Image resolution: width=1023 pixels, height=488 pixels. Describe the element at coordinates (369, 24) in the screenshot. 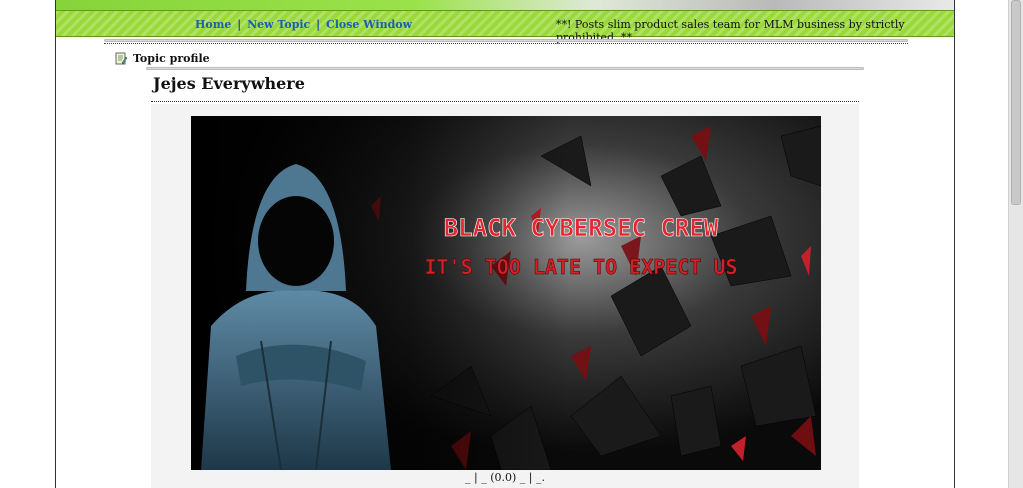

I see `close-window-link: Close Window` at that location.